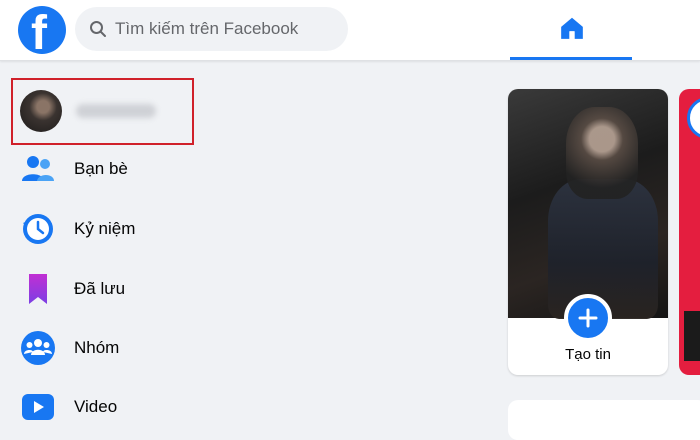 The image size is (700, 440). Describe the element at coordinates (97, 347) in the screenshot. I see `sidebar-item-label: Nhóm` at that location.